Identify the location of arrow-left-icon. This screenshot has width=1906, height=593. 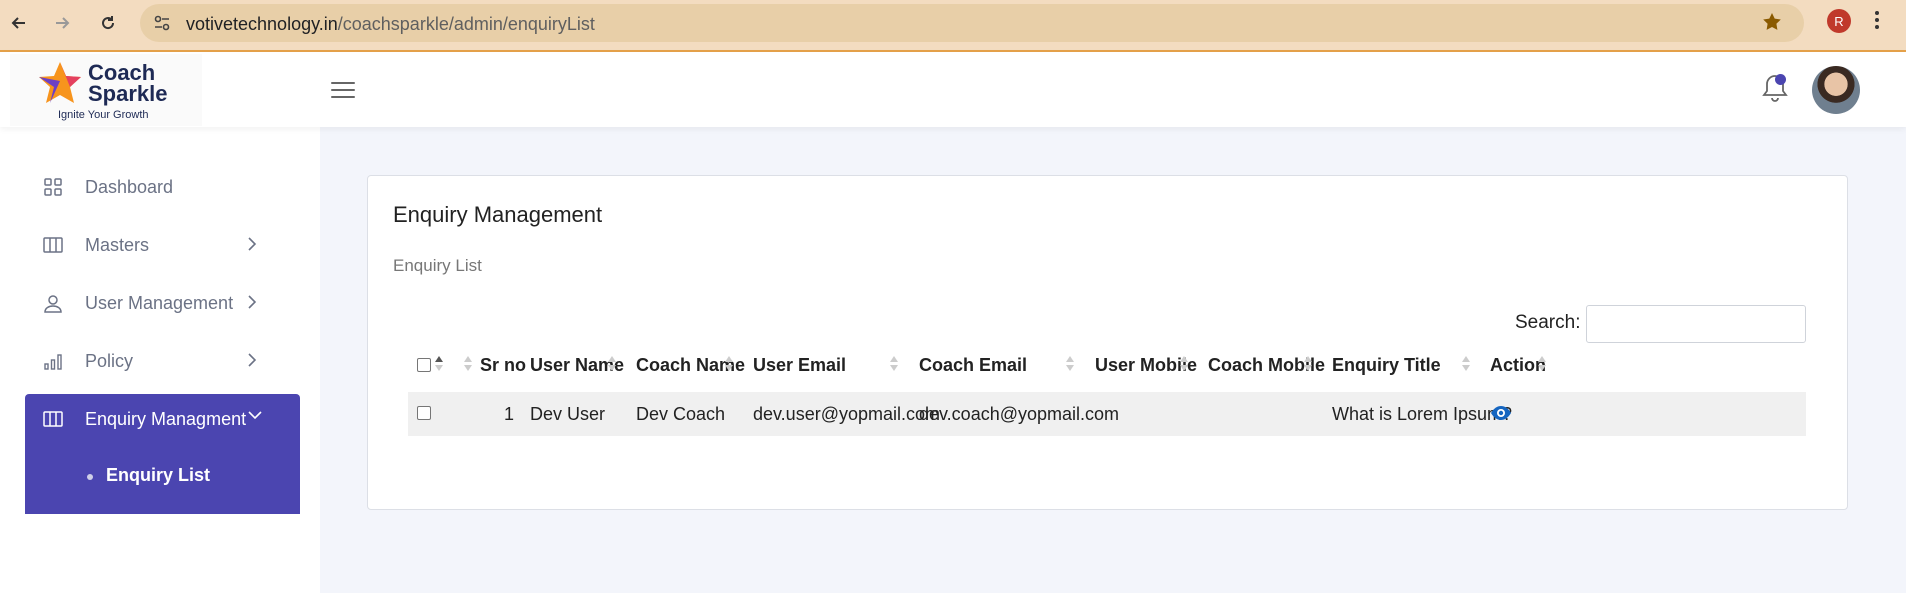
(18, 23).